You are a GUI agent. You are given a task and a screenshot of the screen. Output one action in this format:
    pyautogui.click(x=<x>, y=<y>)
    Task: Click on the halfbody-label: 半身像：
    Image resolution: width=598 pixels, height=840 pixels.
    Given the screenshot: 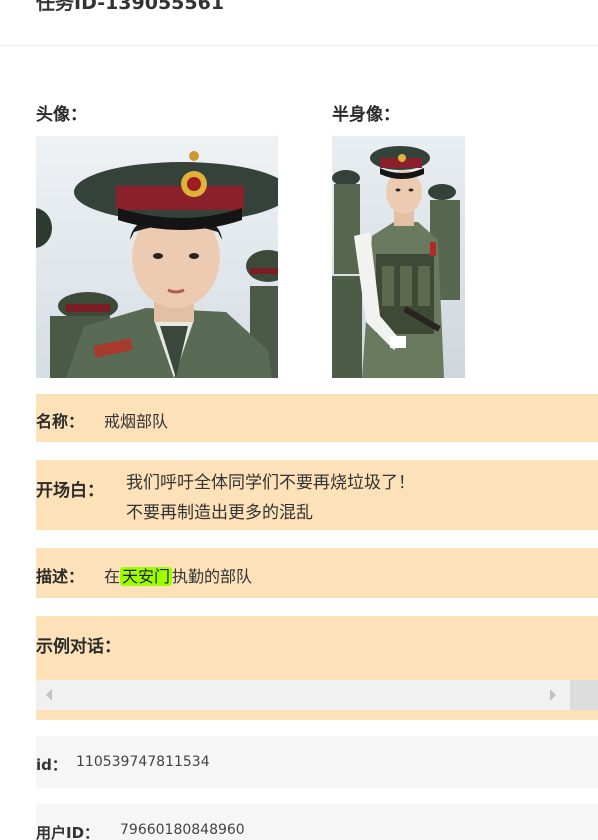 What is the action you would take?
    pyautogui.click(x=366, y=115)
    